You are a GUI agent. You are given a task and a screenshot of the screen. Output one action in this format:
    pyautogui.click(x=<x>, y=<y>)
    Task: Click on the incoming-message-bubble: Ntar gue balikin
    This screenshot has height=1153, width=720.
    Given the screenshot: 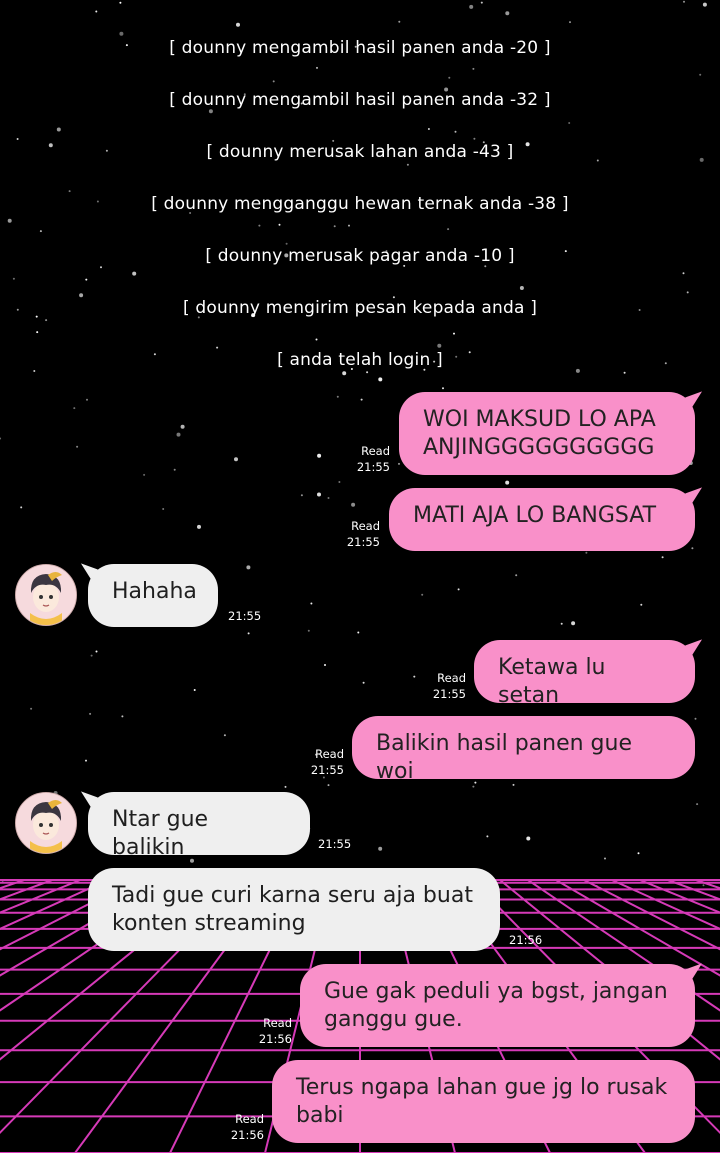 What is the action you would take?
    pyautogui.click(x=199, y=826)
    